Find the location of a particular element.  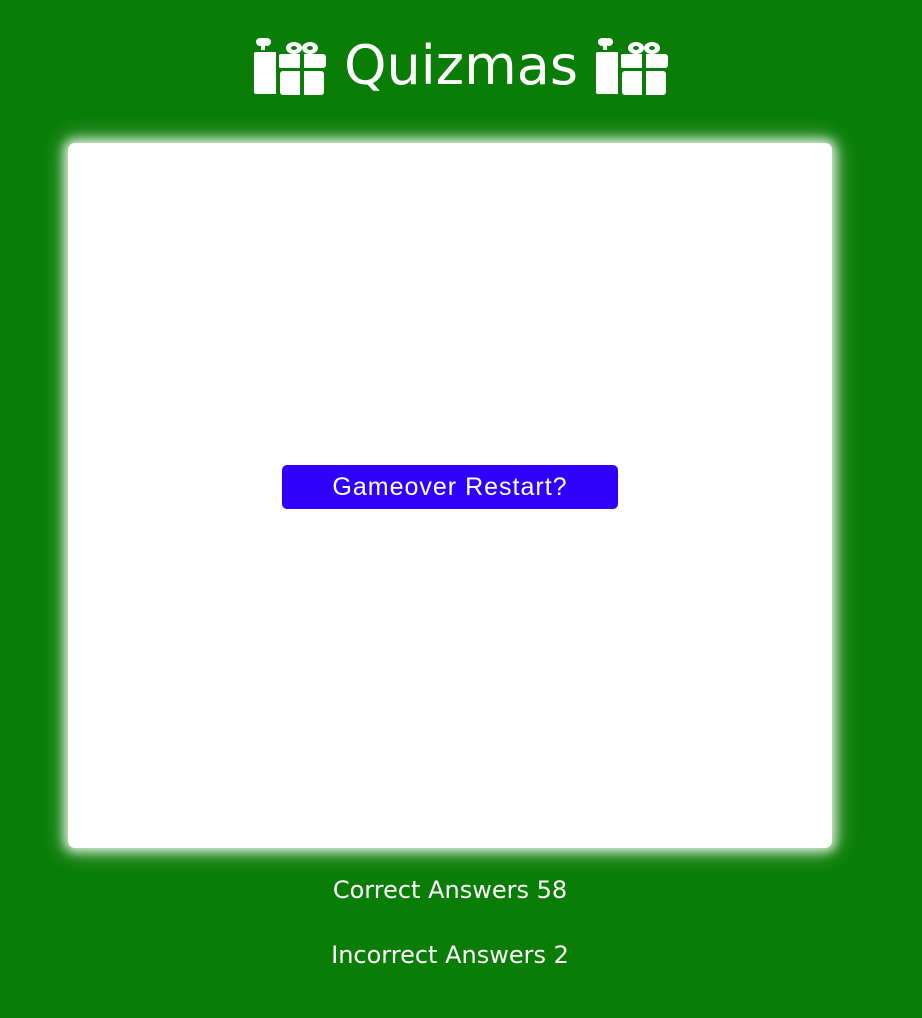

incorrect-answers-label: Incorrect Answers is located at coordinates (438, 955).